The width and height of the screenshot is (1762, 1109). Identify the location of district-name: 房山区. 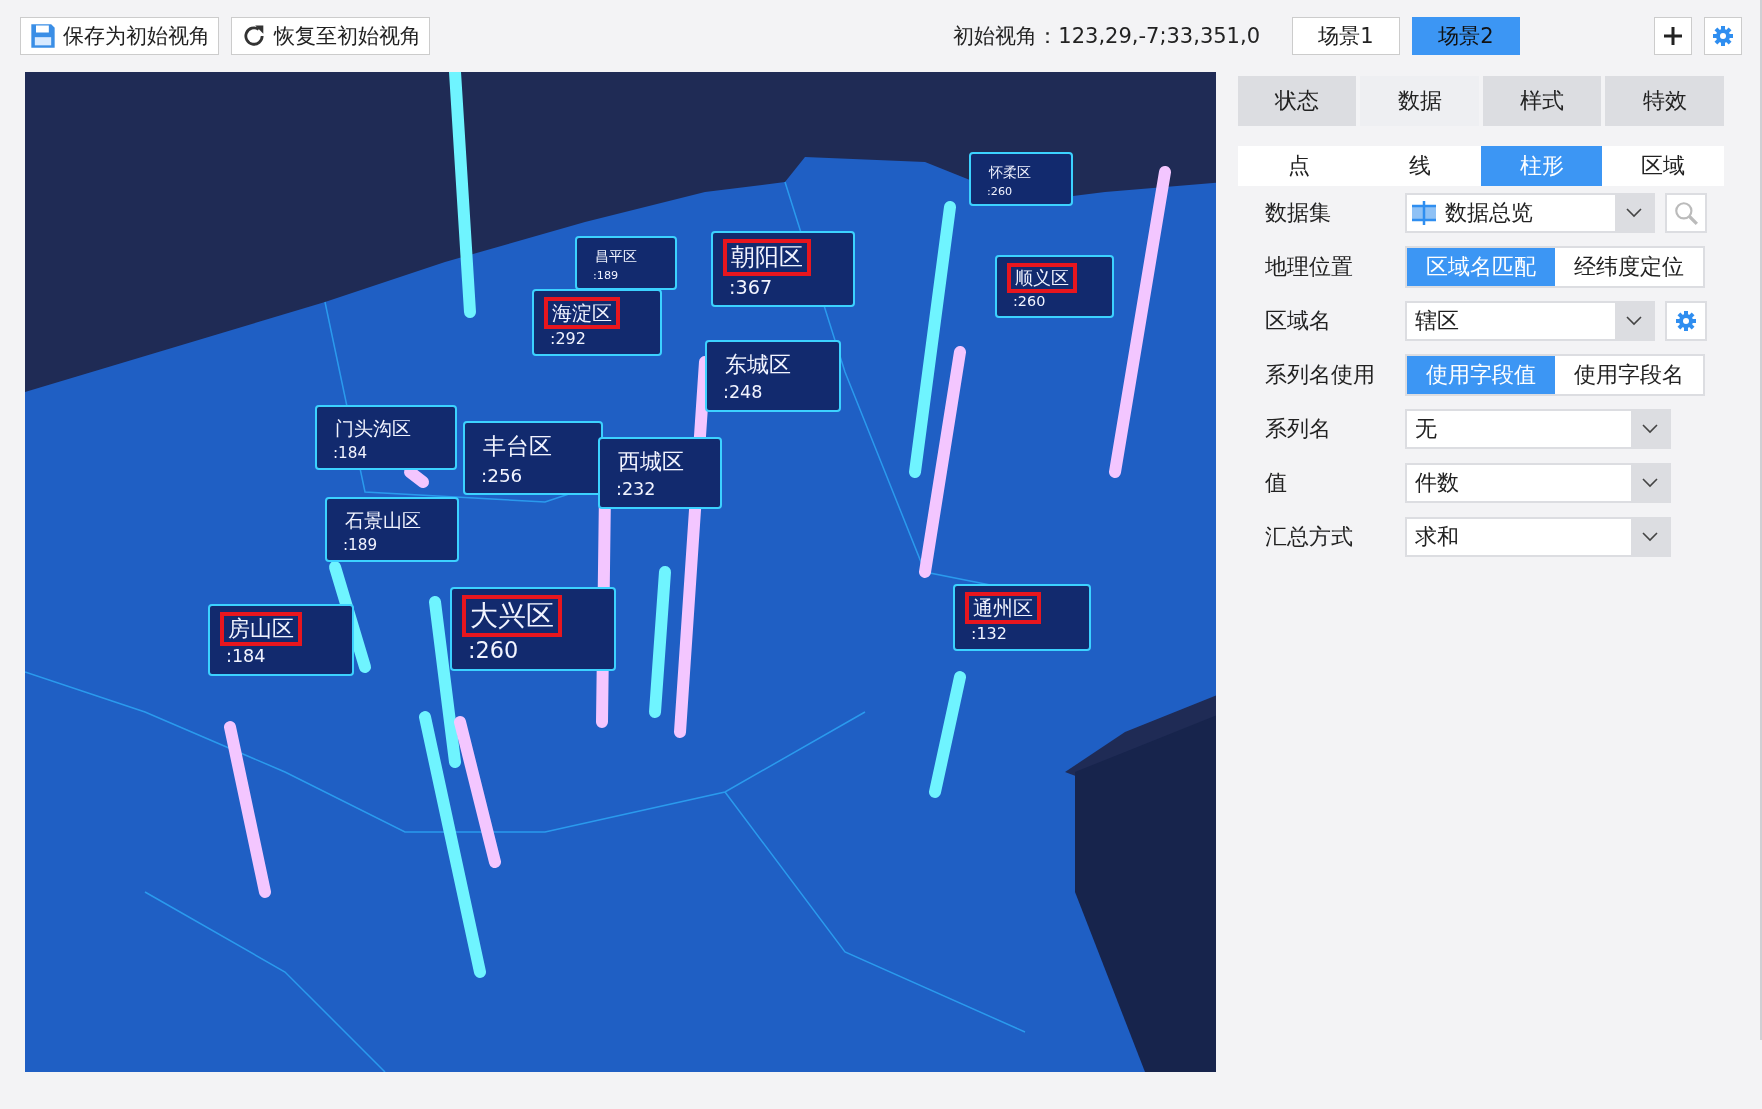
(261, 629).